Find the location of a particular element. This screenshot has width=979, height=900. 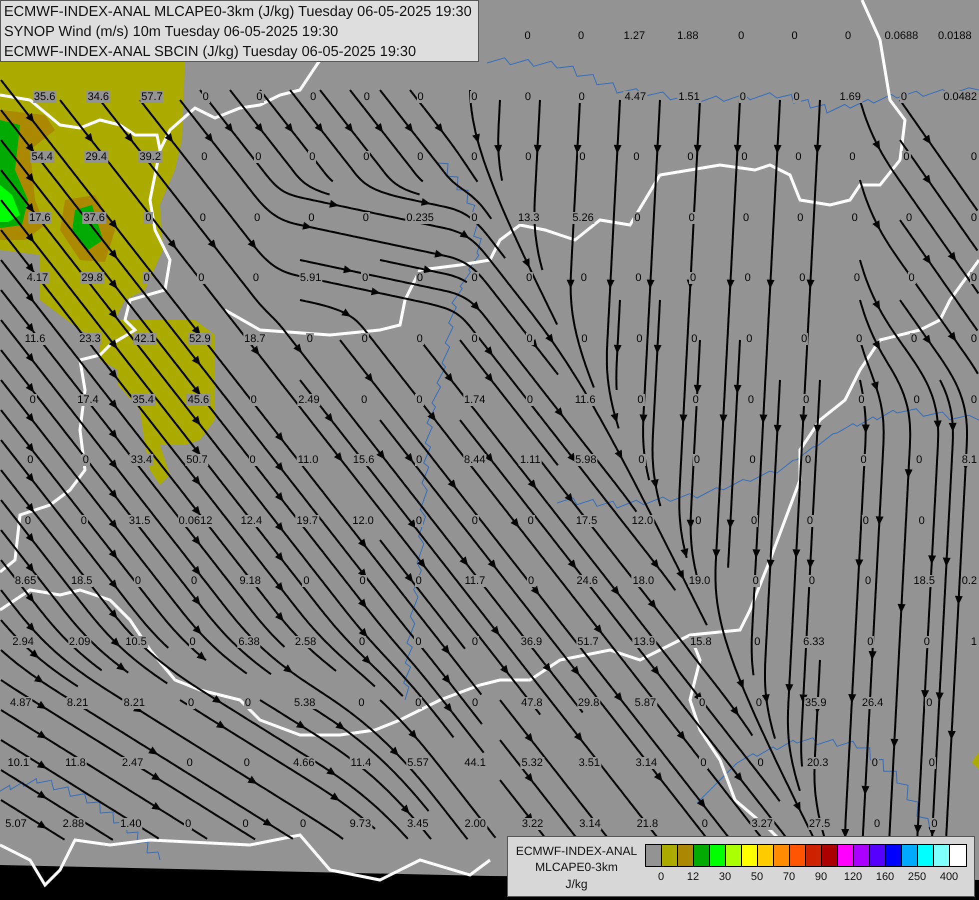

station-value: 5.57 is located at coordinates (418, 763).